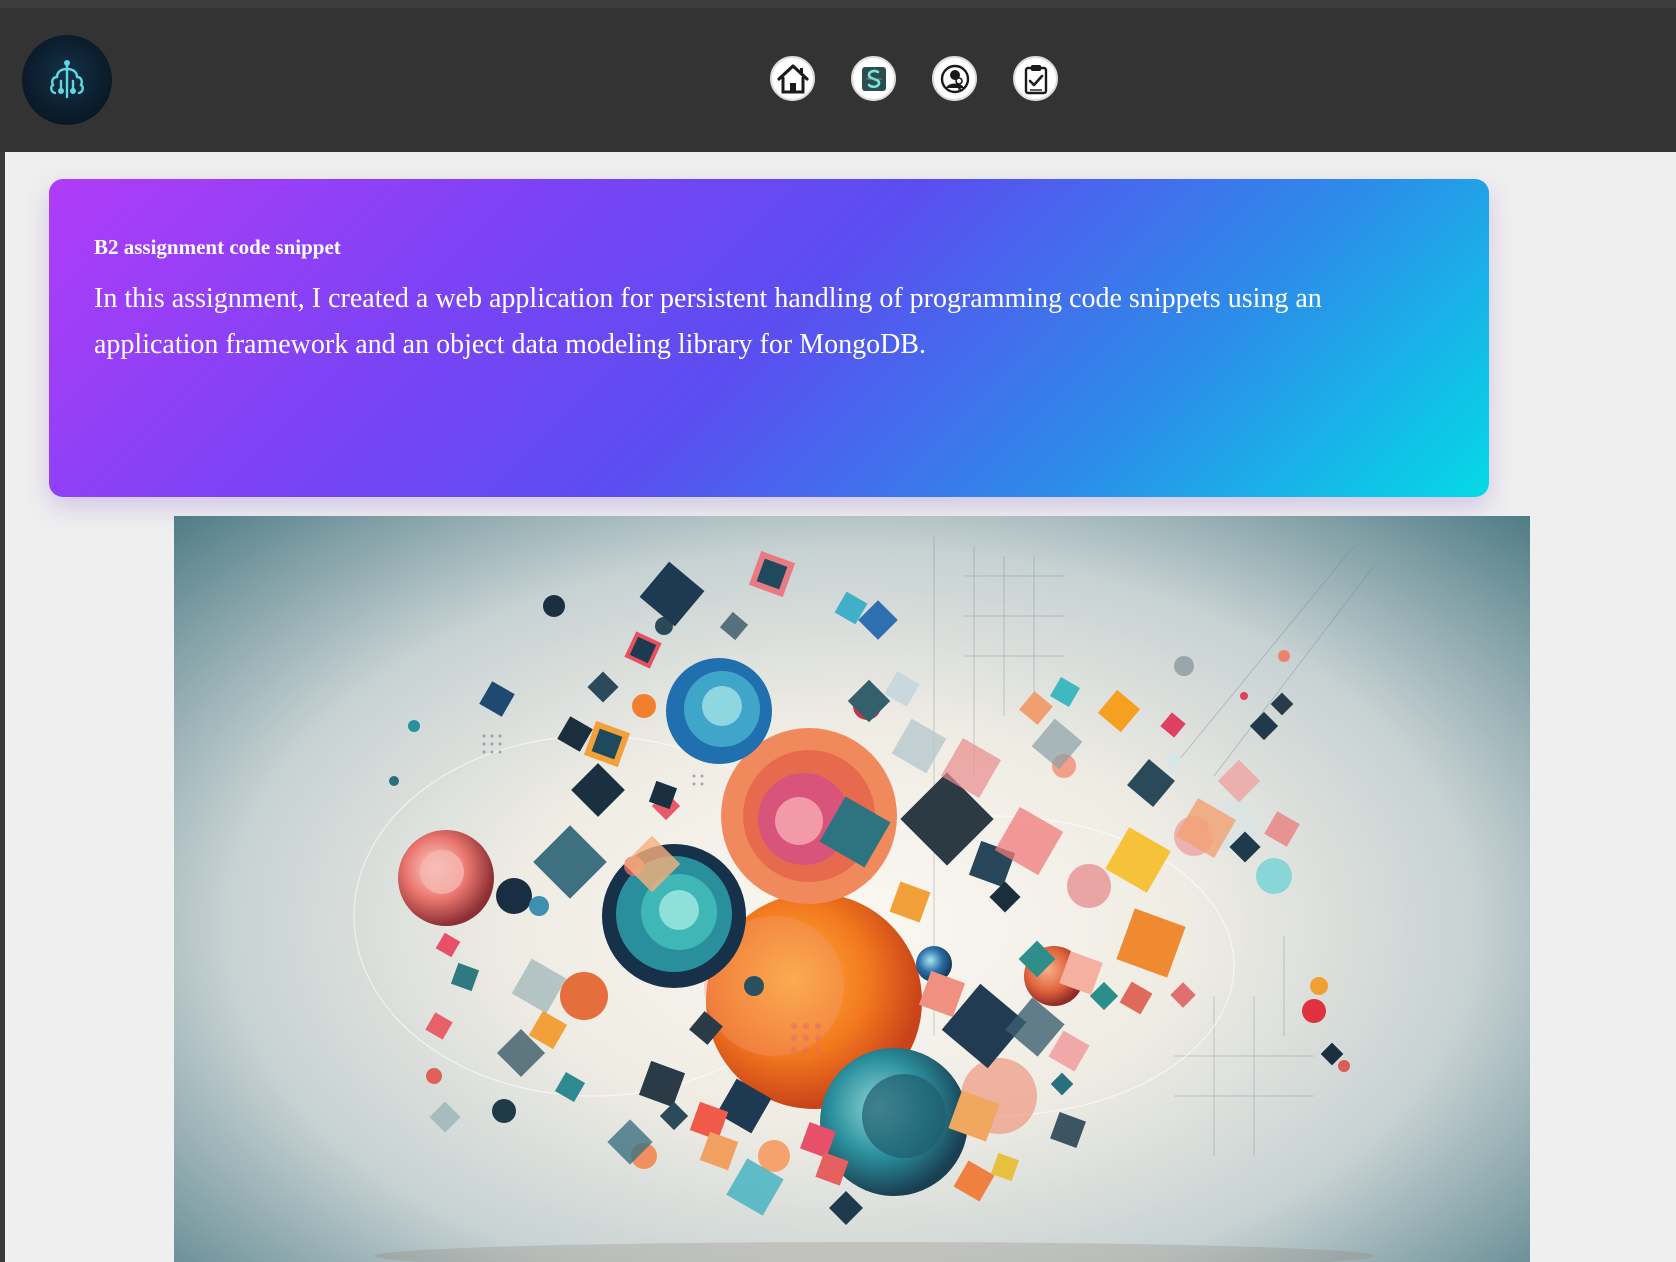 This screenshot has width=1676, height=1262. I want to click on main-nav, so click(914, 78).